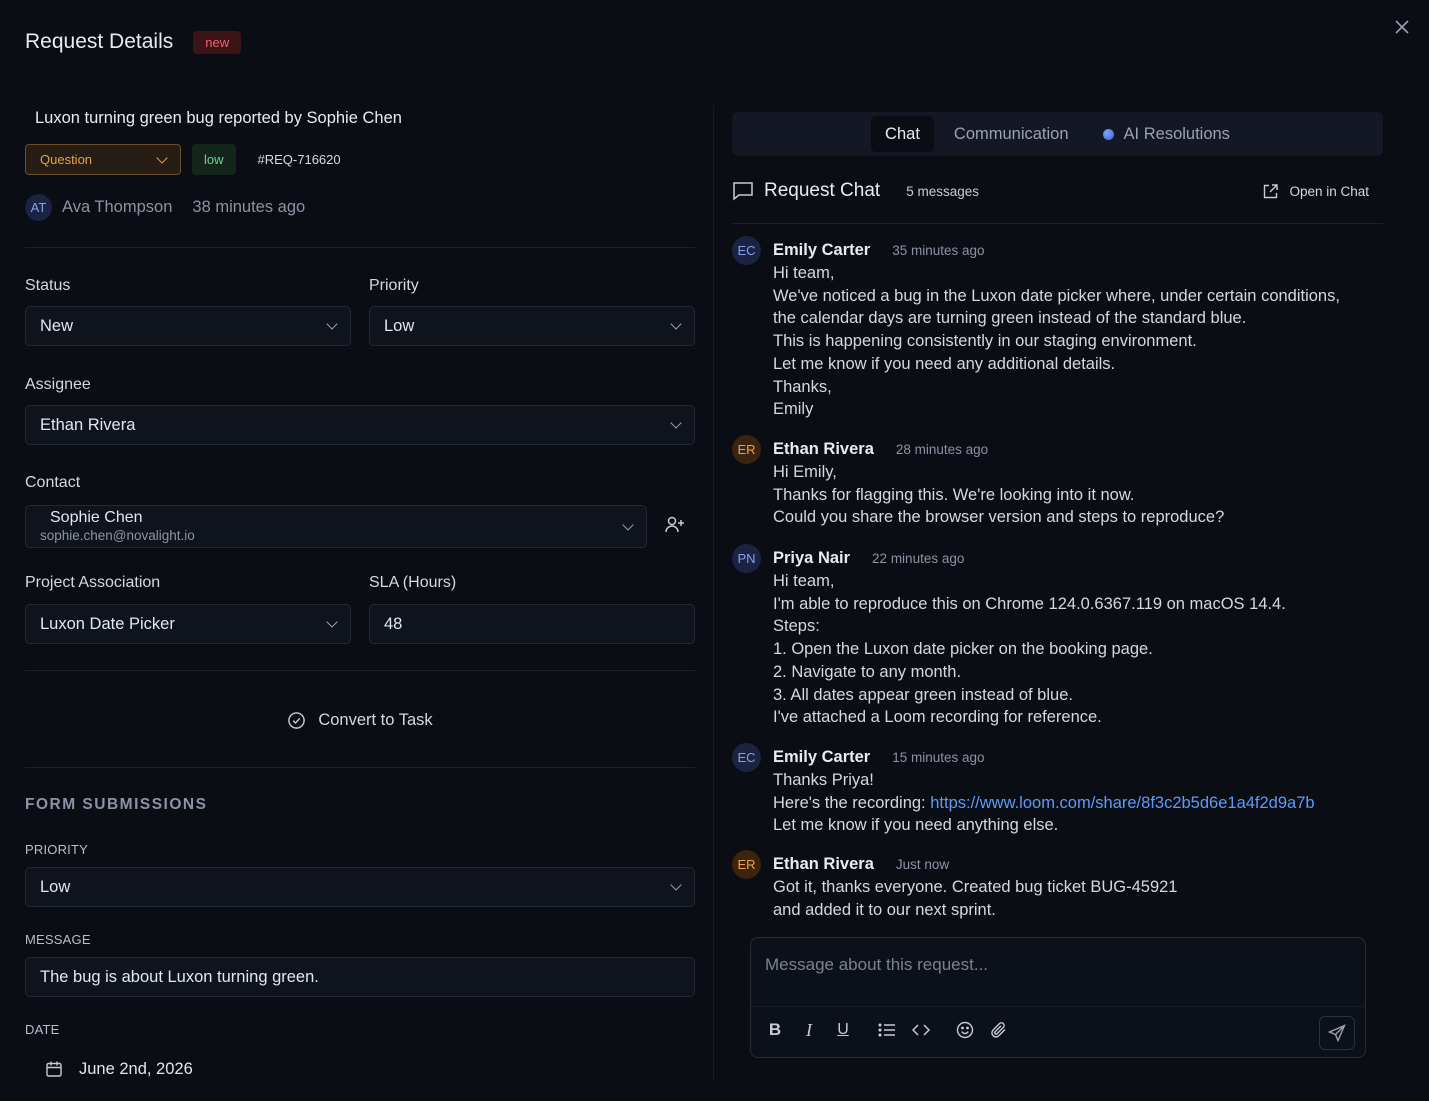 Image resolution: width=1429 pixels, height=1101 pixels. What do you see at coordinates (999, 1030) in the screenshot?
I see `attachment-icon` at bounding box center [999, 1030].